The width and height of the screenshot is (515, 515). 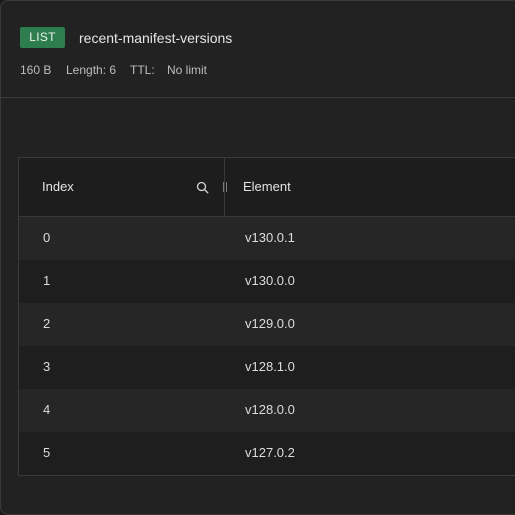 What do you see at coordinates (47, 409) in the screenshot?
I see `row-index: 4` at bounding box center [47, 409].